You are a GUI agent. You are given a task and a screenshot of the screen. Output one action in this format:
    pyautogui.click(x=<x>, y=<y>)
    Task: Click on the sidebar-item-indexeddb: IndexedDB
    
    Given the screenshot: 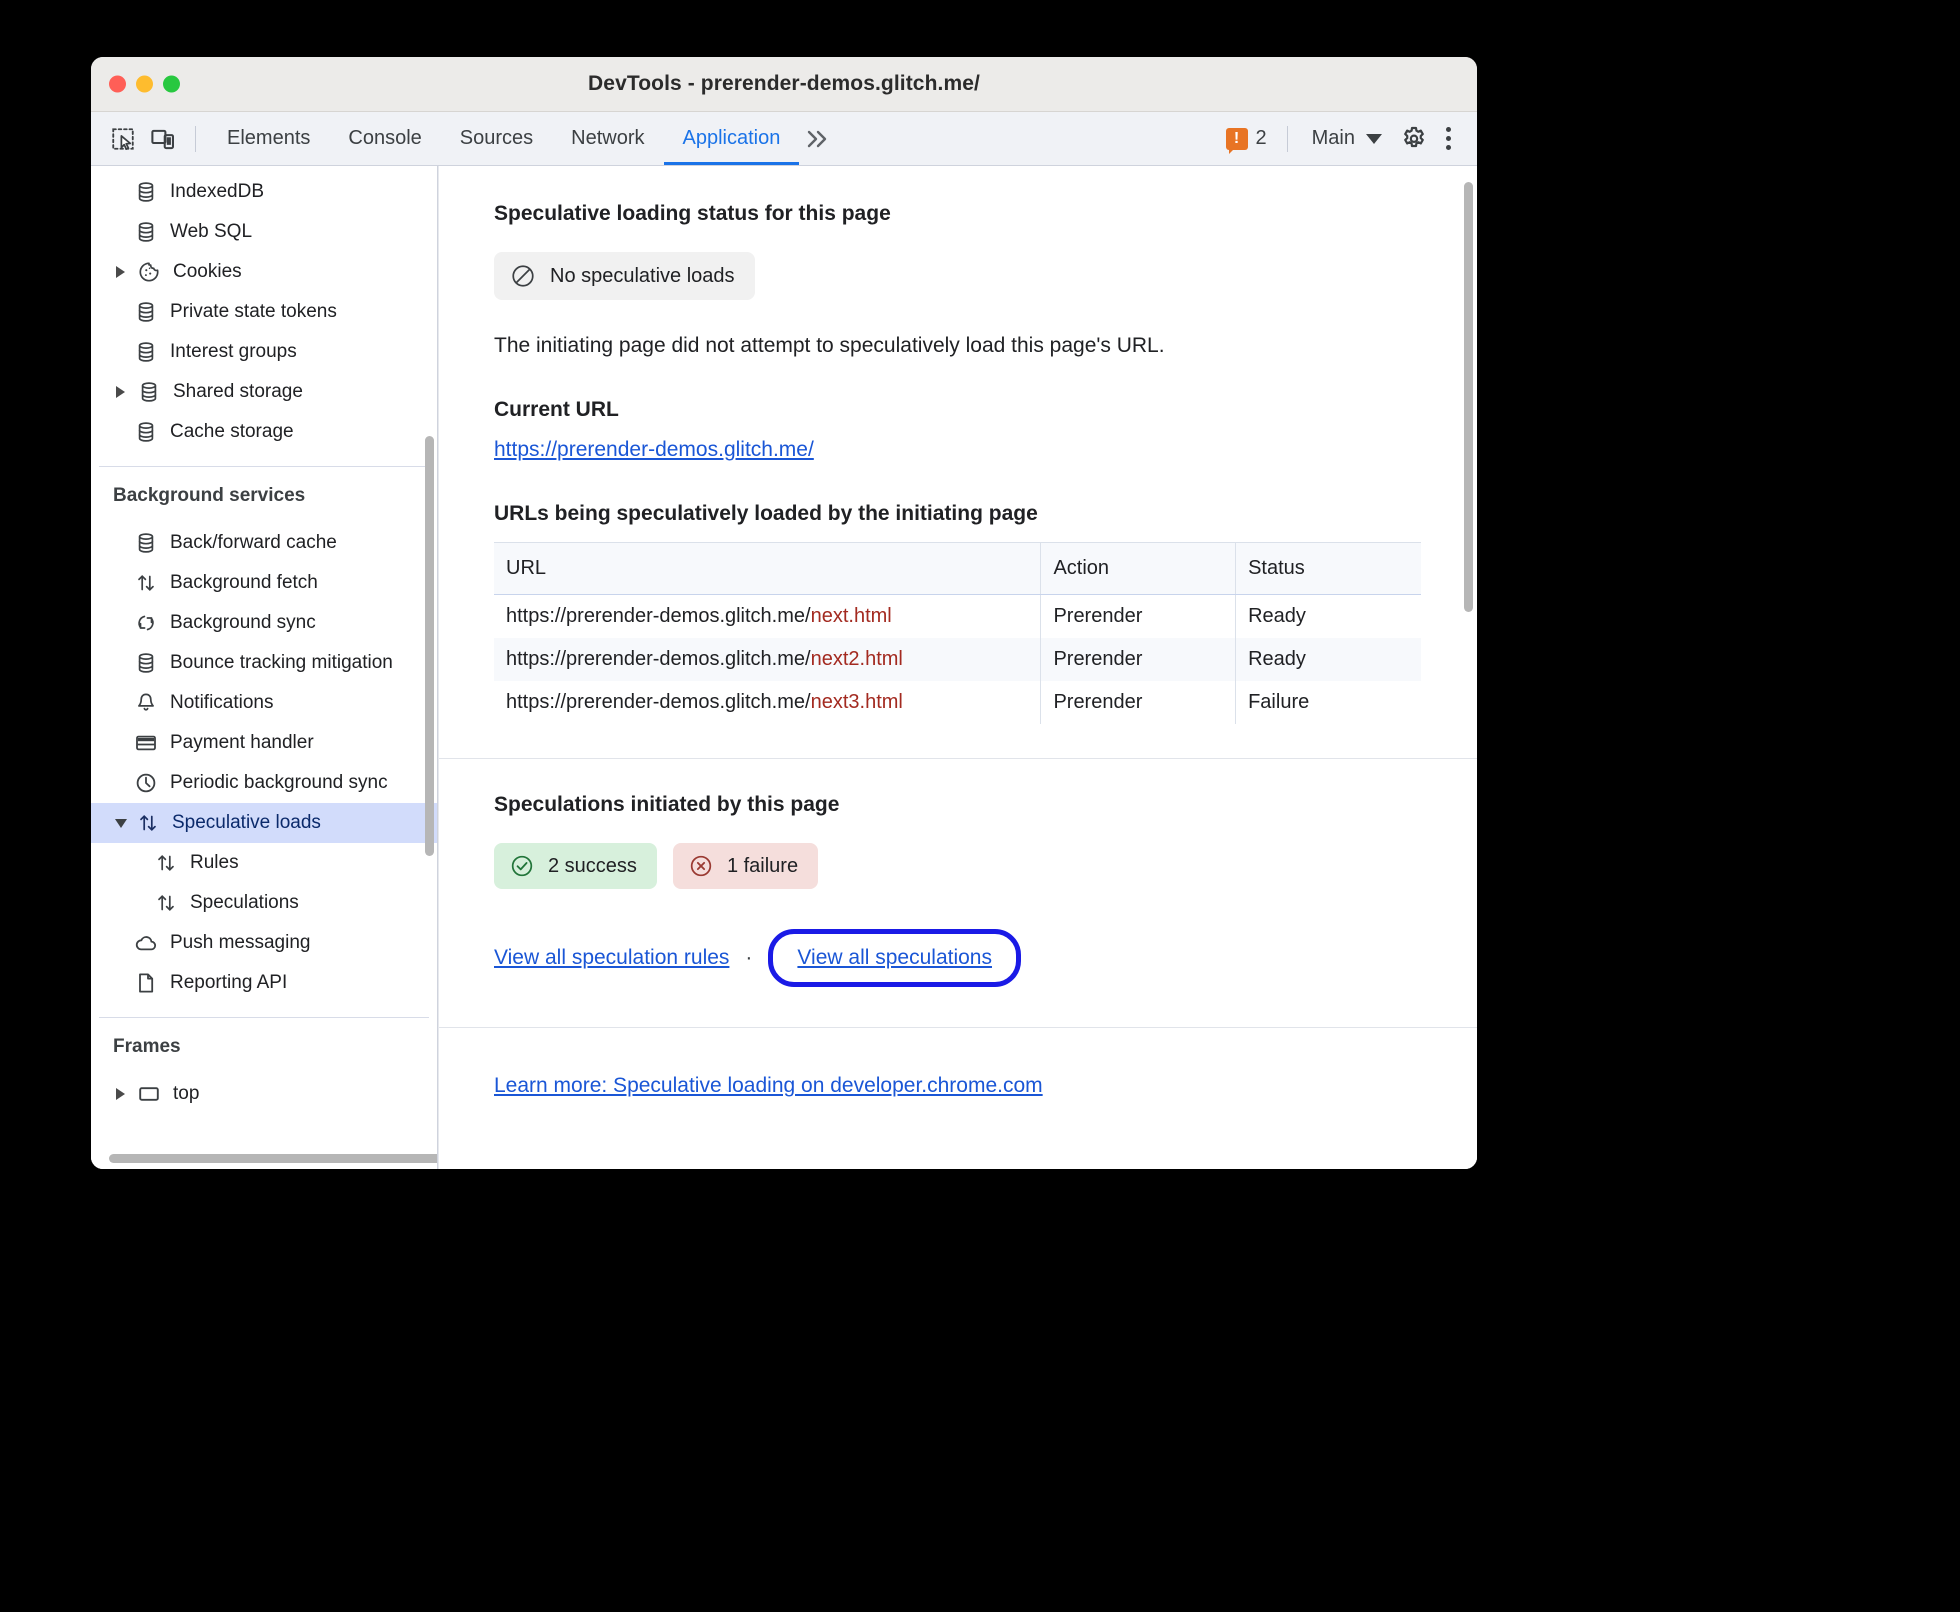 What is the action you would take?
    pyautogui.click(x=264, y=192)
    